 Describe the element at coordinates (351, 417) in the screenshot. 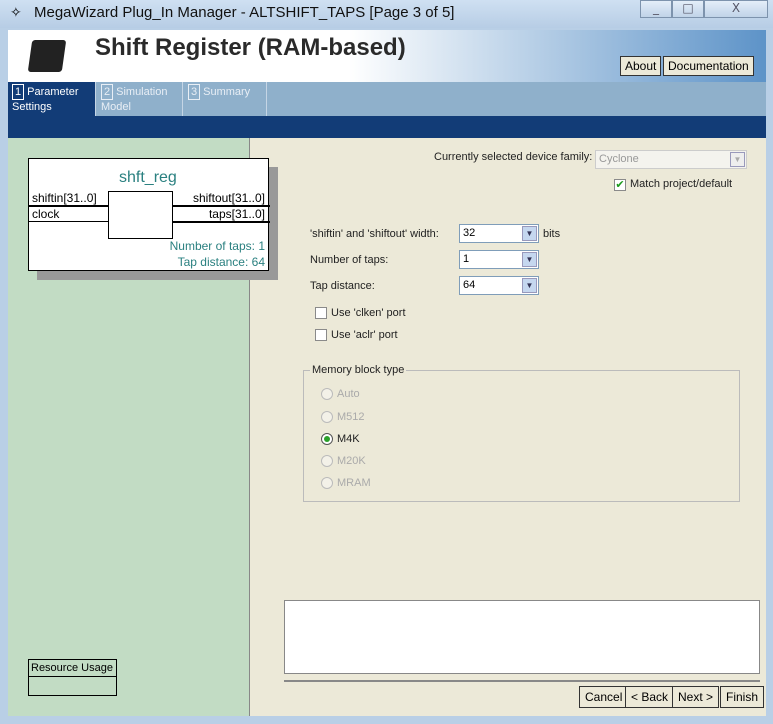

I see `radio-m512-label: M512` at that location.